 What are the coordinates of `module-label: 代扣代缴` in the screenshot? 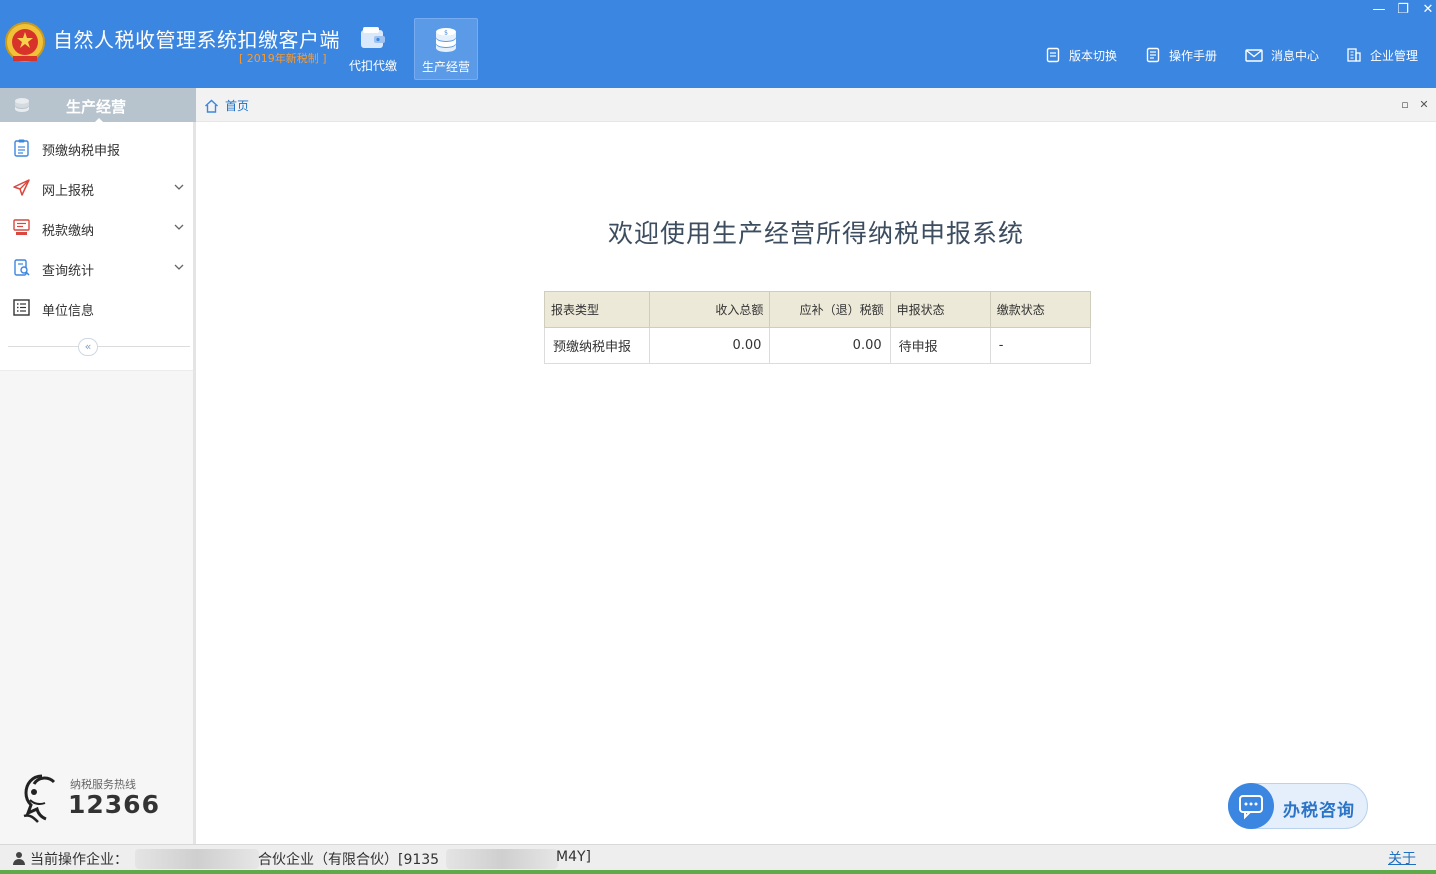 It's located at (372, 66).